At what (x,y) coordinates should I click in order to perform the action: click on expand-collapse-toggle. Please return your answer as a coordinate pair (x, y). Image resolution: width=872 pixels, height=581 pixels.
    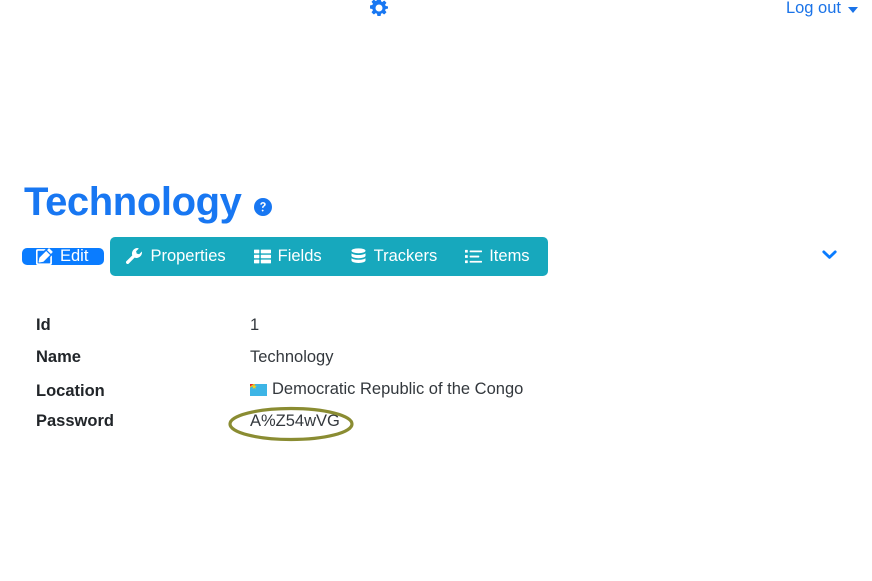
    Looking at the image, I should click on (829, 257).